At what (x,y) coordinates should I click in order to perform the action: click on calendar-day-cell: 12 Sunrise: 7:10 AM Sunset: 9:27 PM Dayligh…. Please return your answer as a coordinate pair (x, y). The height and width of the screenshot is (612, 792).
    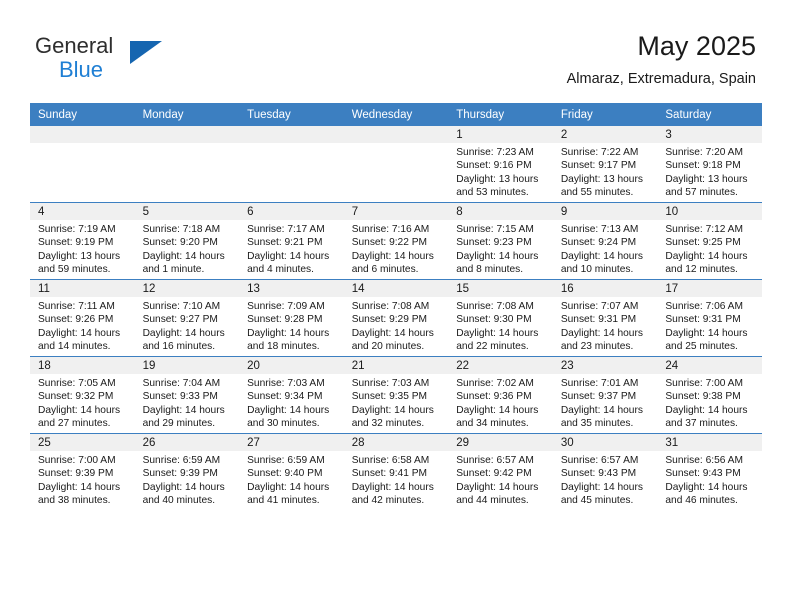
    Looking at the image, I should click on (187, 318).